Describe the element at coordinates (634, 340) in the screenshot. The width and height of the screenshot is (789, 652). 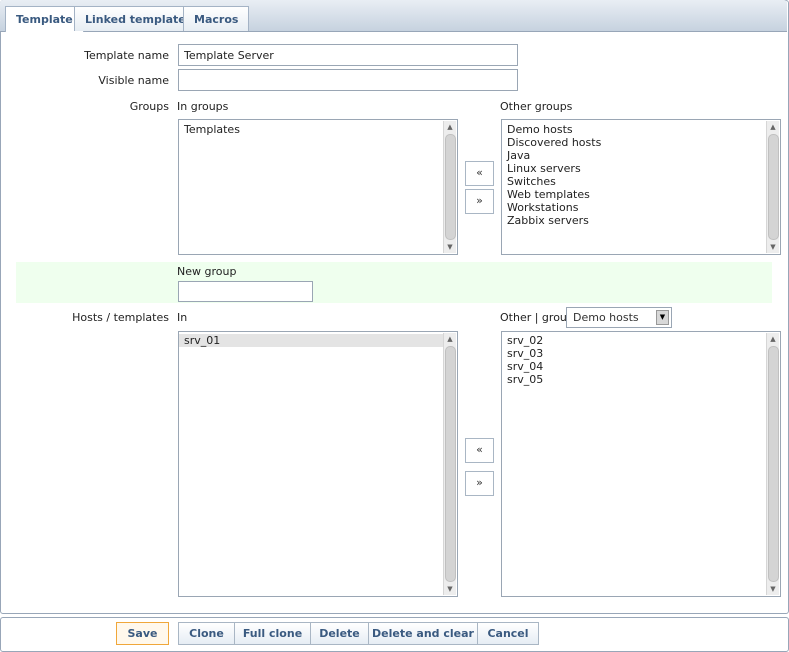
I see `list-item: srv_02` at that location.